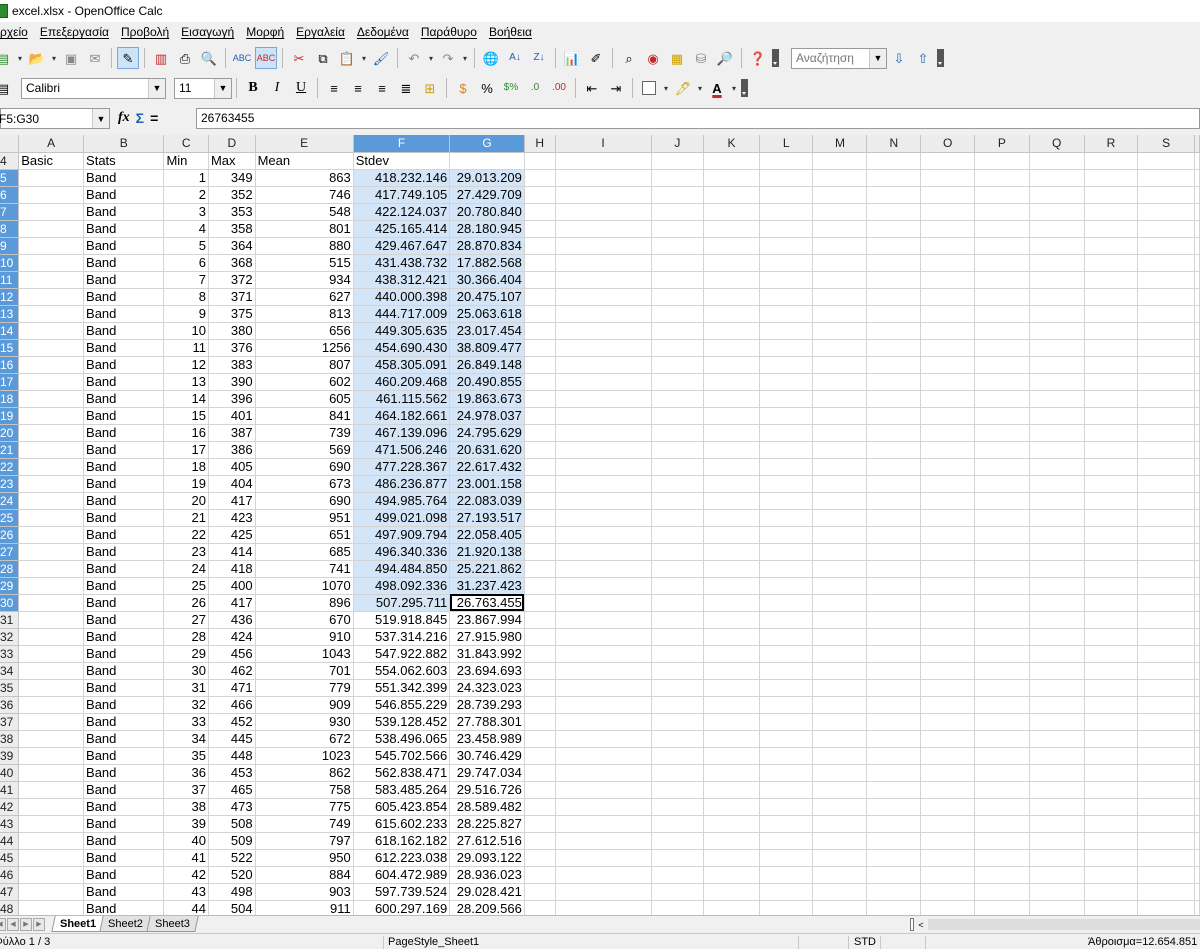 The image size is (1200, 949). Describe the element at coordinates (186, 569) in the screenshot. I see `cell-min: 24` at that location.